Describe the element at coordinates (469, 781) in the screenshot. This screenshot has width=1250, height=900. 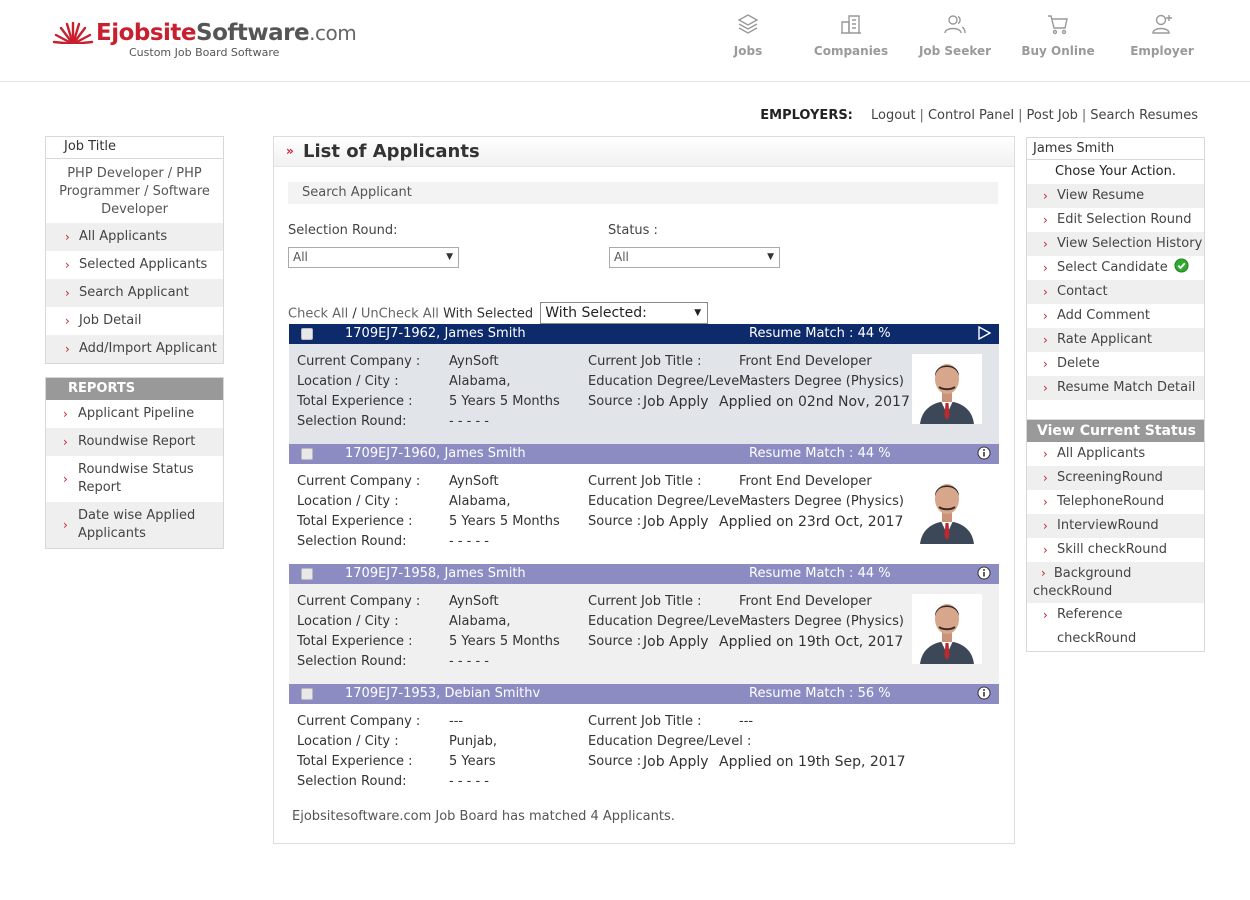
I see `selection-round-value: - - - - -` at that location.